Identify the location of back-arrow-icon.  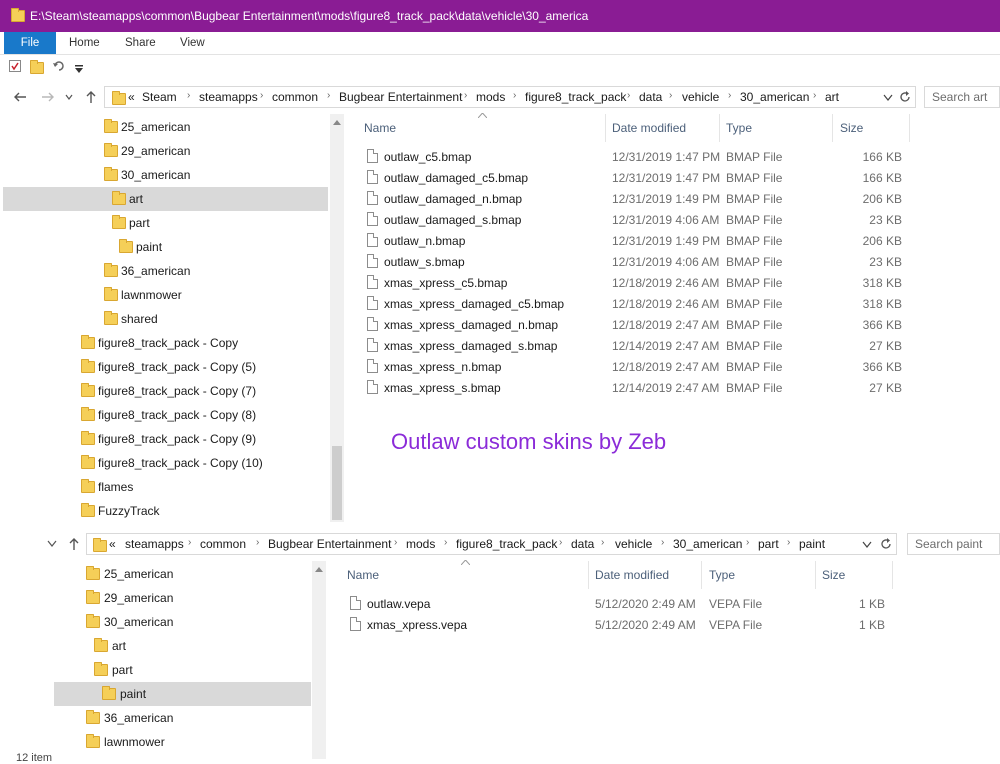
(20, 97).